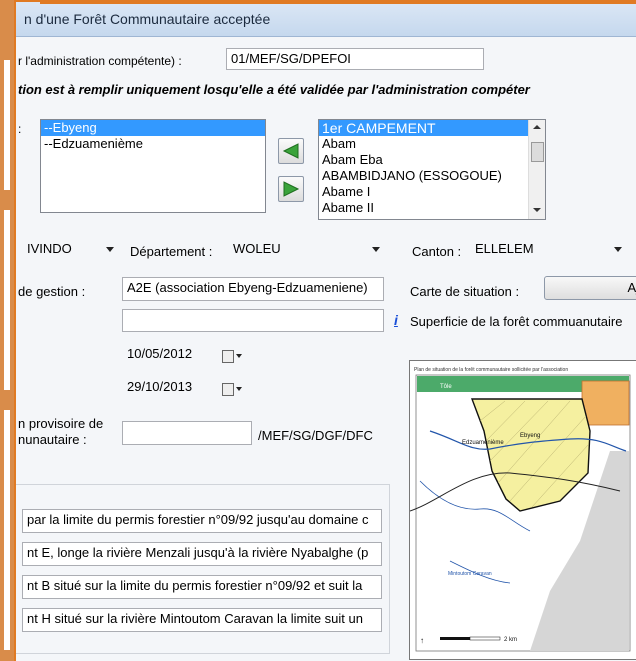 This screenshot has width=636, height=661. I want to click on add-map-button: Aj, so click(590, 288).